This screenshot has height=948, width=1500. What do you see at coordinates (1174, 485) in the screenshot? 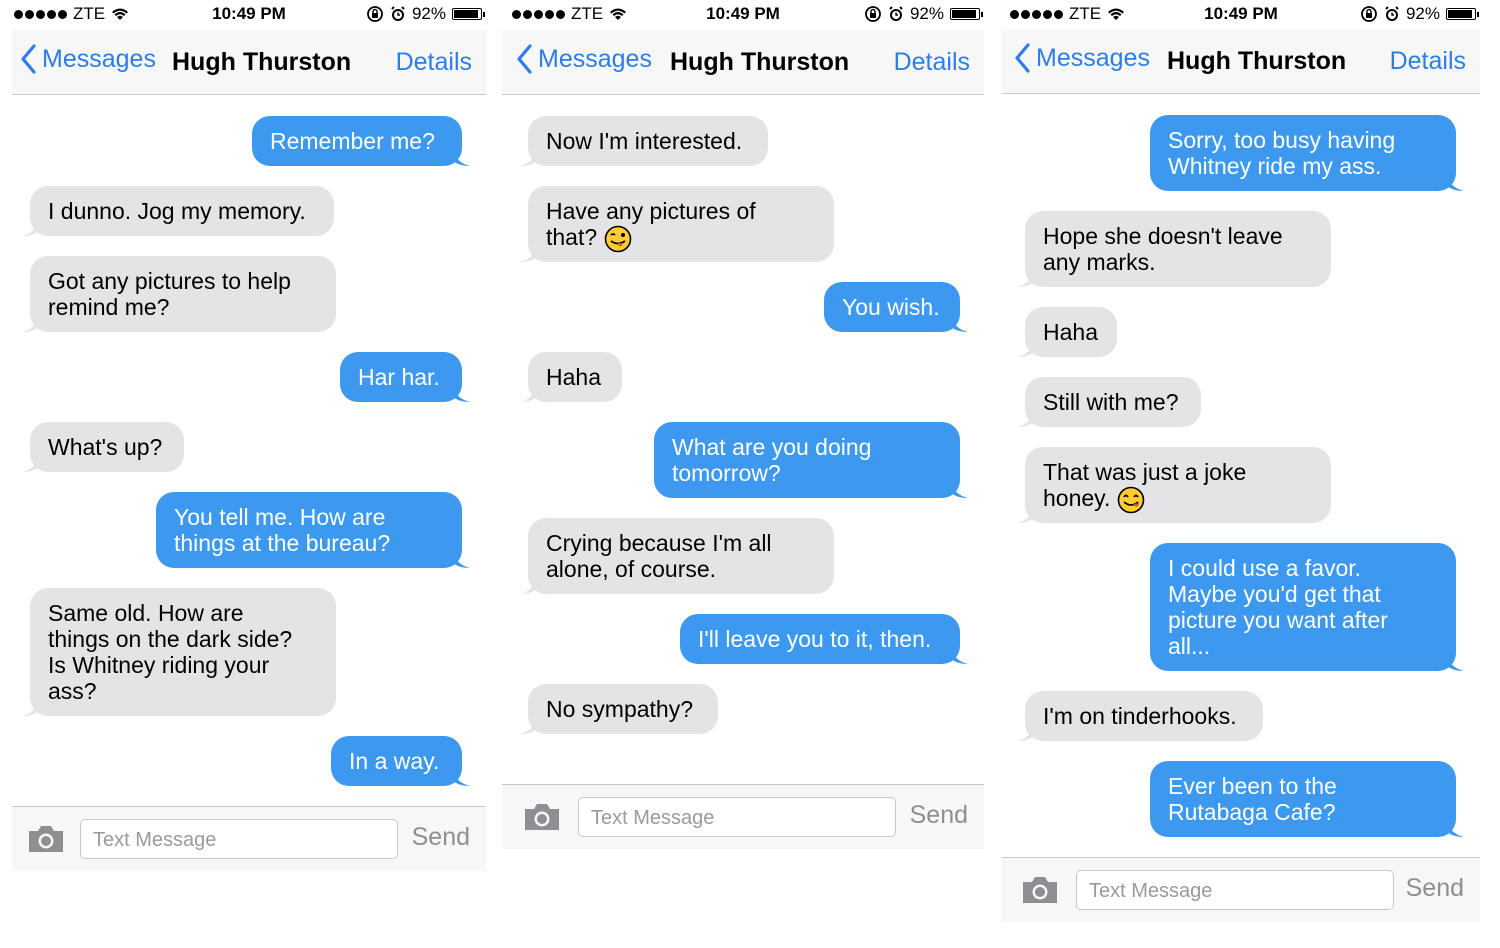
I see `incoming-message: That was just a joke honey.` at bounding box center [1174, 485].